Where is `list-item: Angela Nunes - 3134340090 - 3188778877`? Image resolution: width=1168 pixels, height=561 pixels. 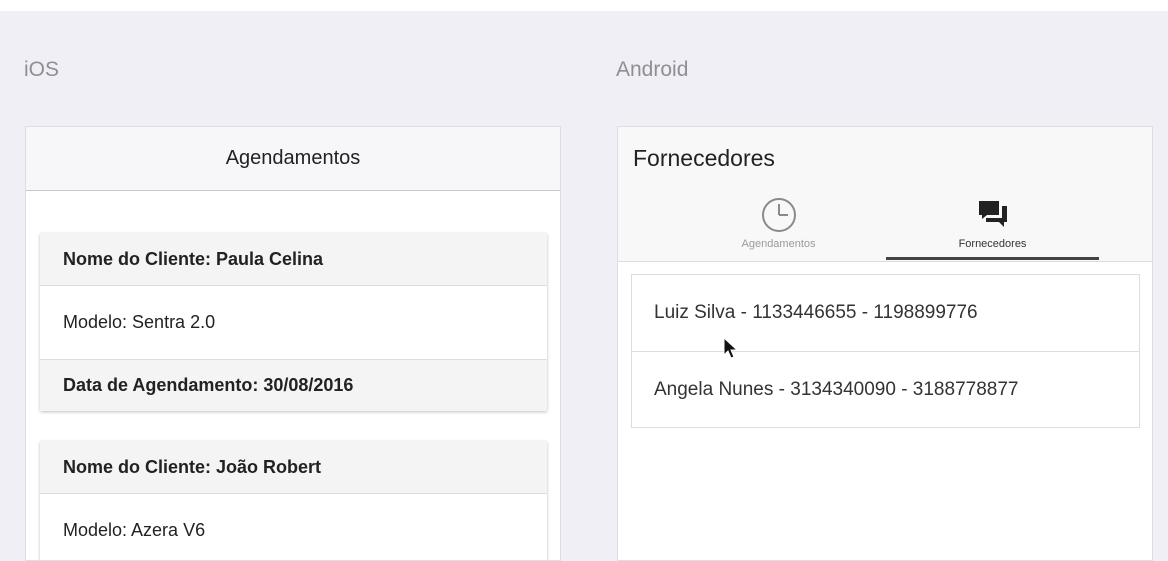 list-item: Angela Nunes - 3134340090 - 3188778877 is located at coordinates (885, 389).